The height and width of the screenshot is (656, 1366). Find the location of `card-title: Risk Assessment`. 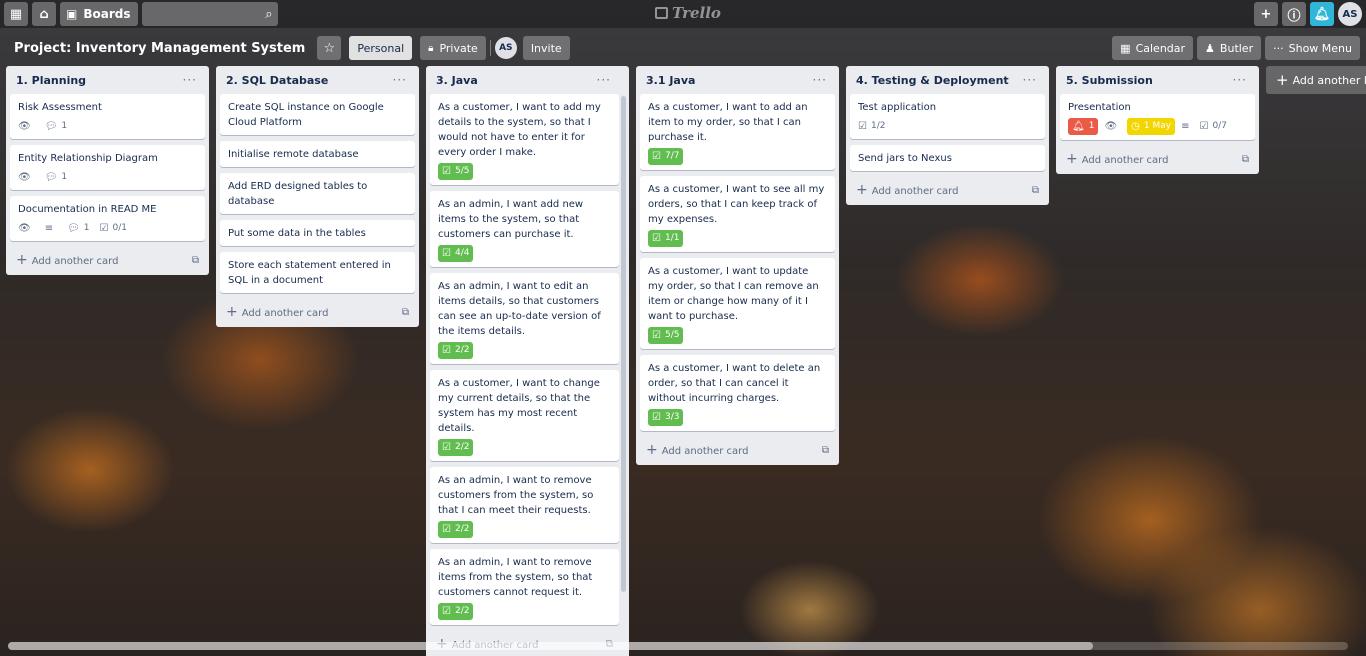

card-title: Risk Assessment is located at coordinates (60, 107).